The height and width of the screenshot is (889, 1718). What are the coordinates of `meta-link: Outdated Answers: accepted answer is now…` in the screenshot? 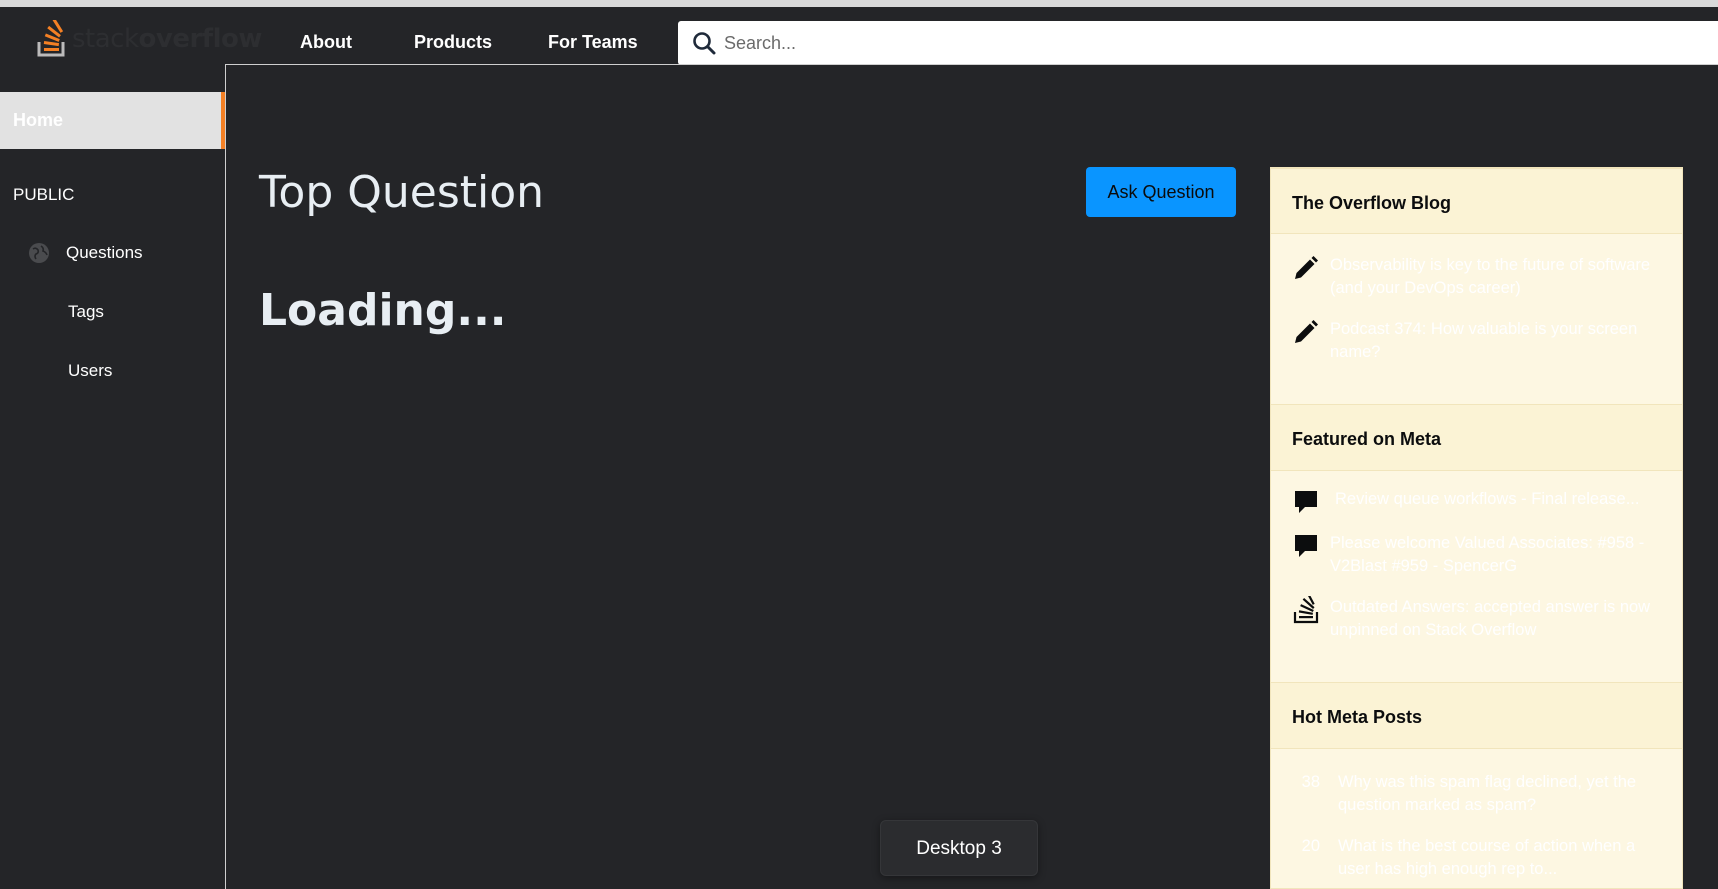 It's located at (1495, 619).